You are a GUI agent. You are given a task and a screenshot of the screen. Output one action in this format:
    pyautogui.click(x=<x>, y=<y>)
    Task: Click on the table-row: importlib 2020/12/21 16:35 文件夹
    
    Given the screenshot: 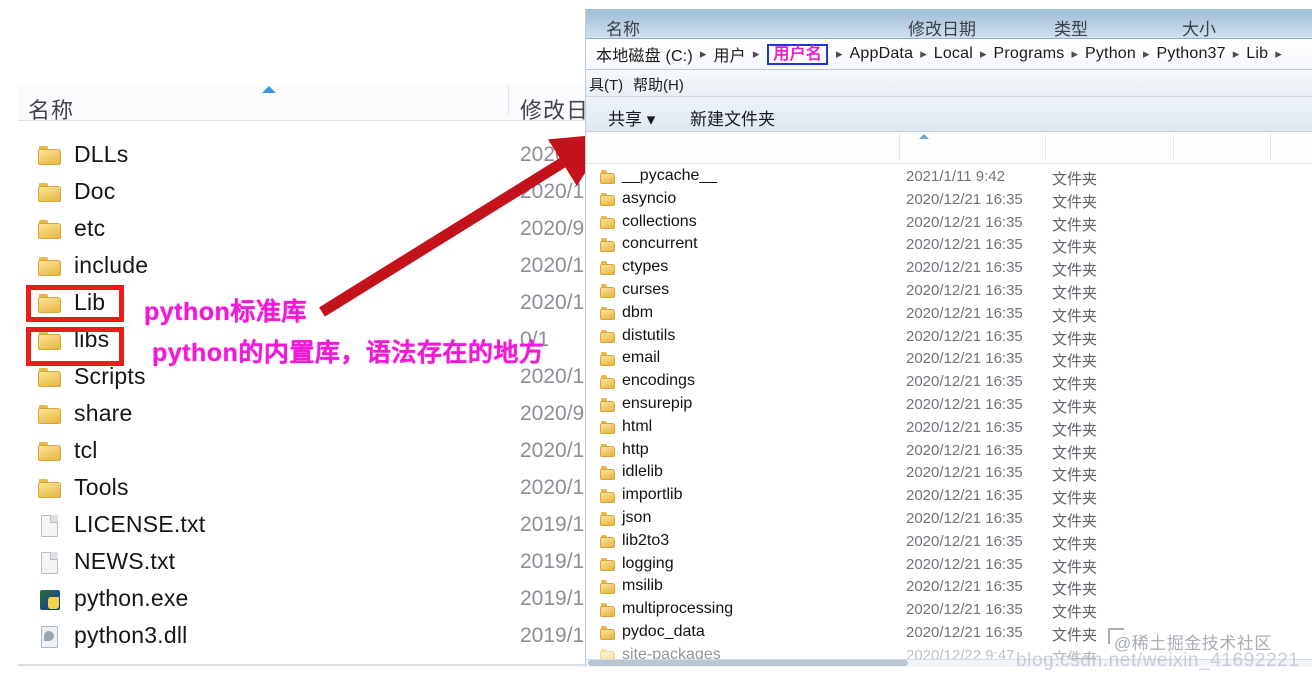 What is the action you would take?
    pyautogui.click(x=949, y=496)
    